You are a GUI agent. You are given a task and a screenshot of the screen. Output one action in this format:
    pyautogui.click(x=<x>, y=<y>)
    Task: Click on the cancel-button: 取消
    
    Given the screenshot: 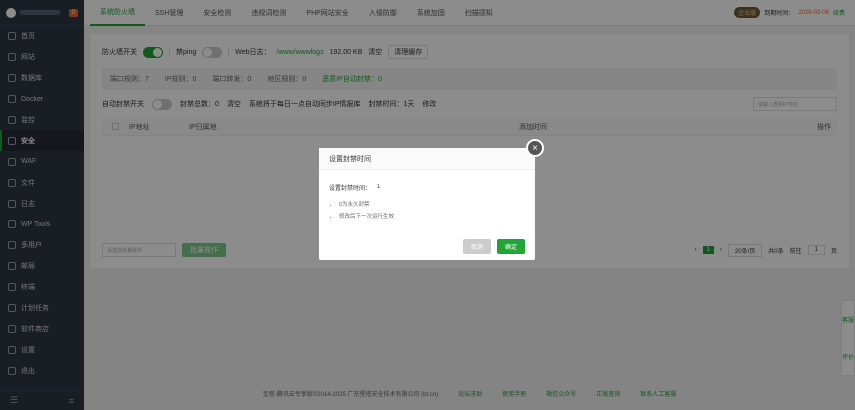 What is the action you would take?
    pyautogui.click(x=476, y=246)
    